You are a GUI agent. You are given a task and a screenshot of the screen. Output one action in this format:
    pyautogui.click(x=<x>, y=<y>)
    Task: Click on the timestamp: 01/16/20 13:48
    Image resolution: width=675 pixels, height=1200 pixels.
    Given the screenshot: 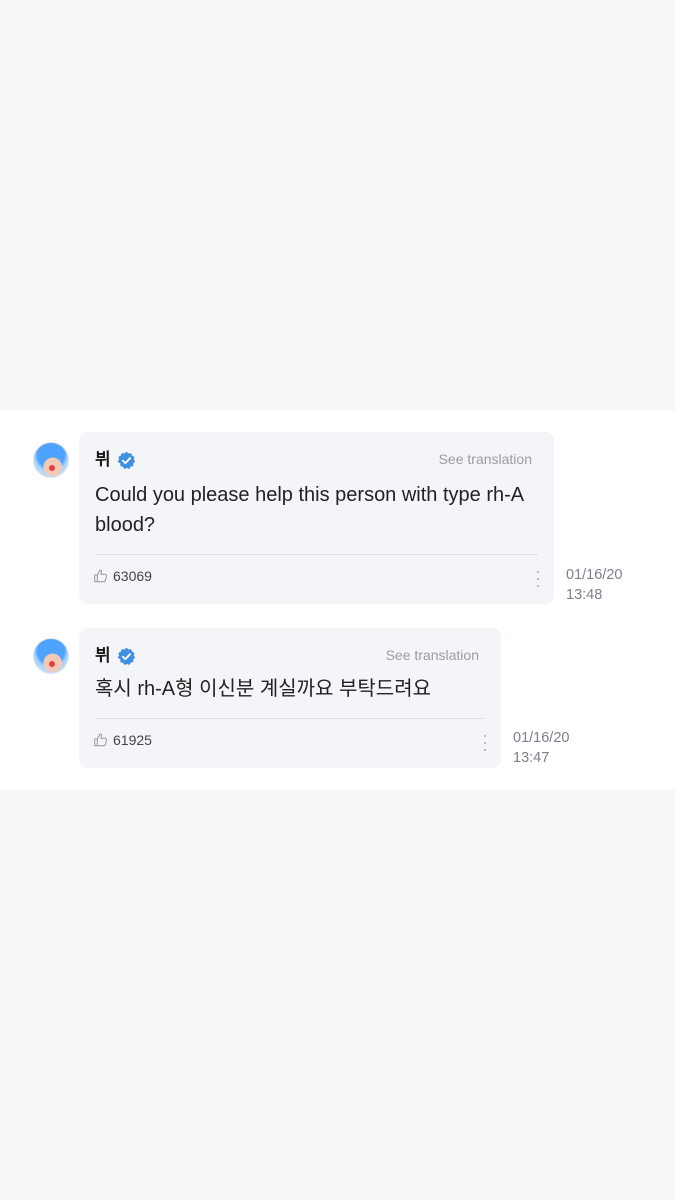 What is the action you would take?
    pyautogui.click(x=594, y=585)
    